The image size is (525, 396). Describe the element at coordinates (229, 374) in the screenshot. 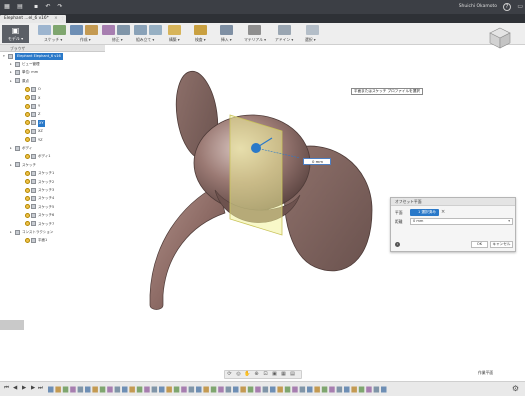

I see `orbit-icon: ⟳` at that location.